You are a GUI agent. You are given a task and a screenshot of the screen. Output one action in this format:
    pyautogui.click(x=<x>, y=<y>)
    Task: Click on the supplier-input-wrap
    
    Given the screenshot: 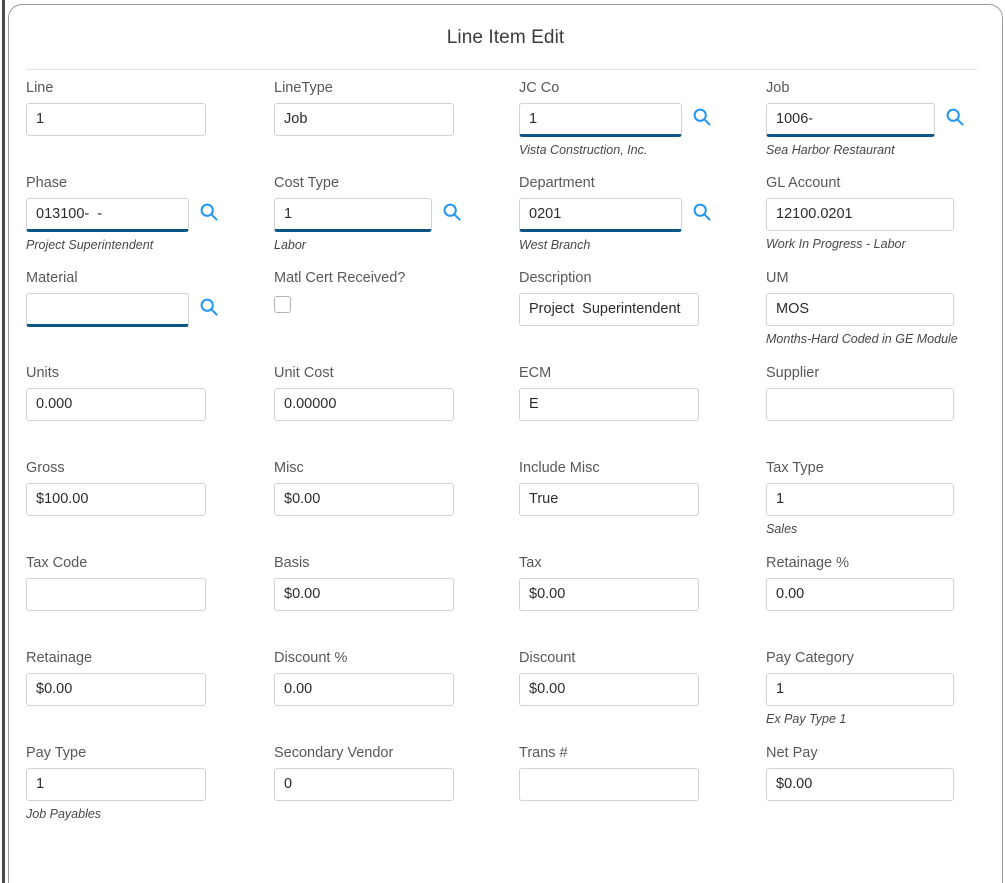 What is the action you would take?
    pyautogui.click(x=860, y=404)
    